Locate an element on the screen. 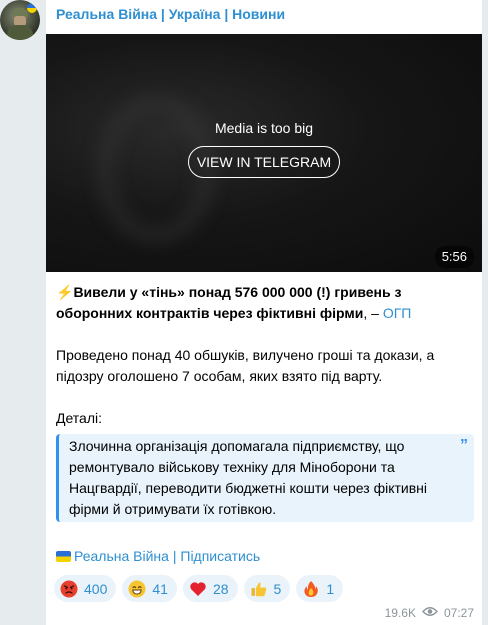 The image size is (488, 625). message-meta: 19.6K 07:27 is located at coordinates (429, 613).